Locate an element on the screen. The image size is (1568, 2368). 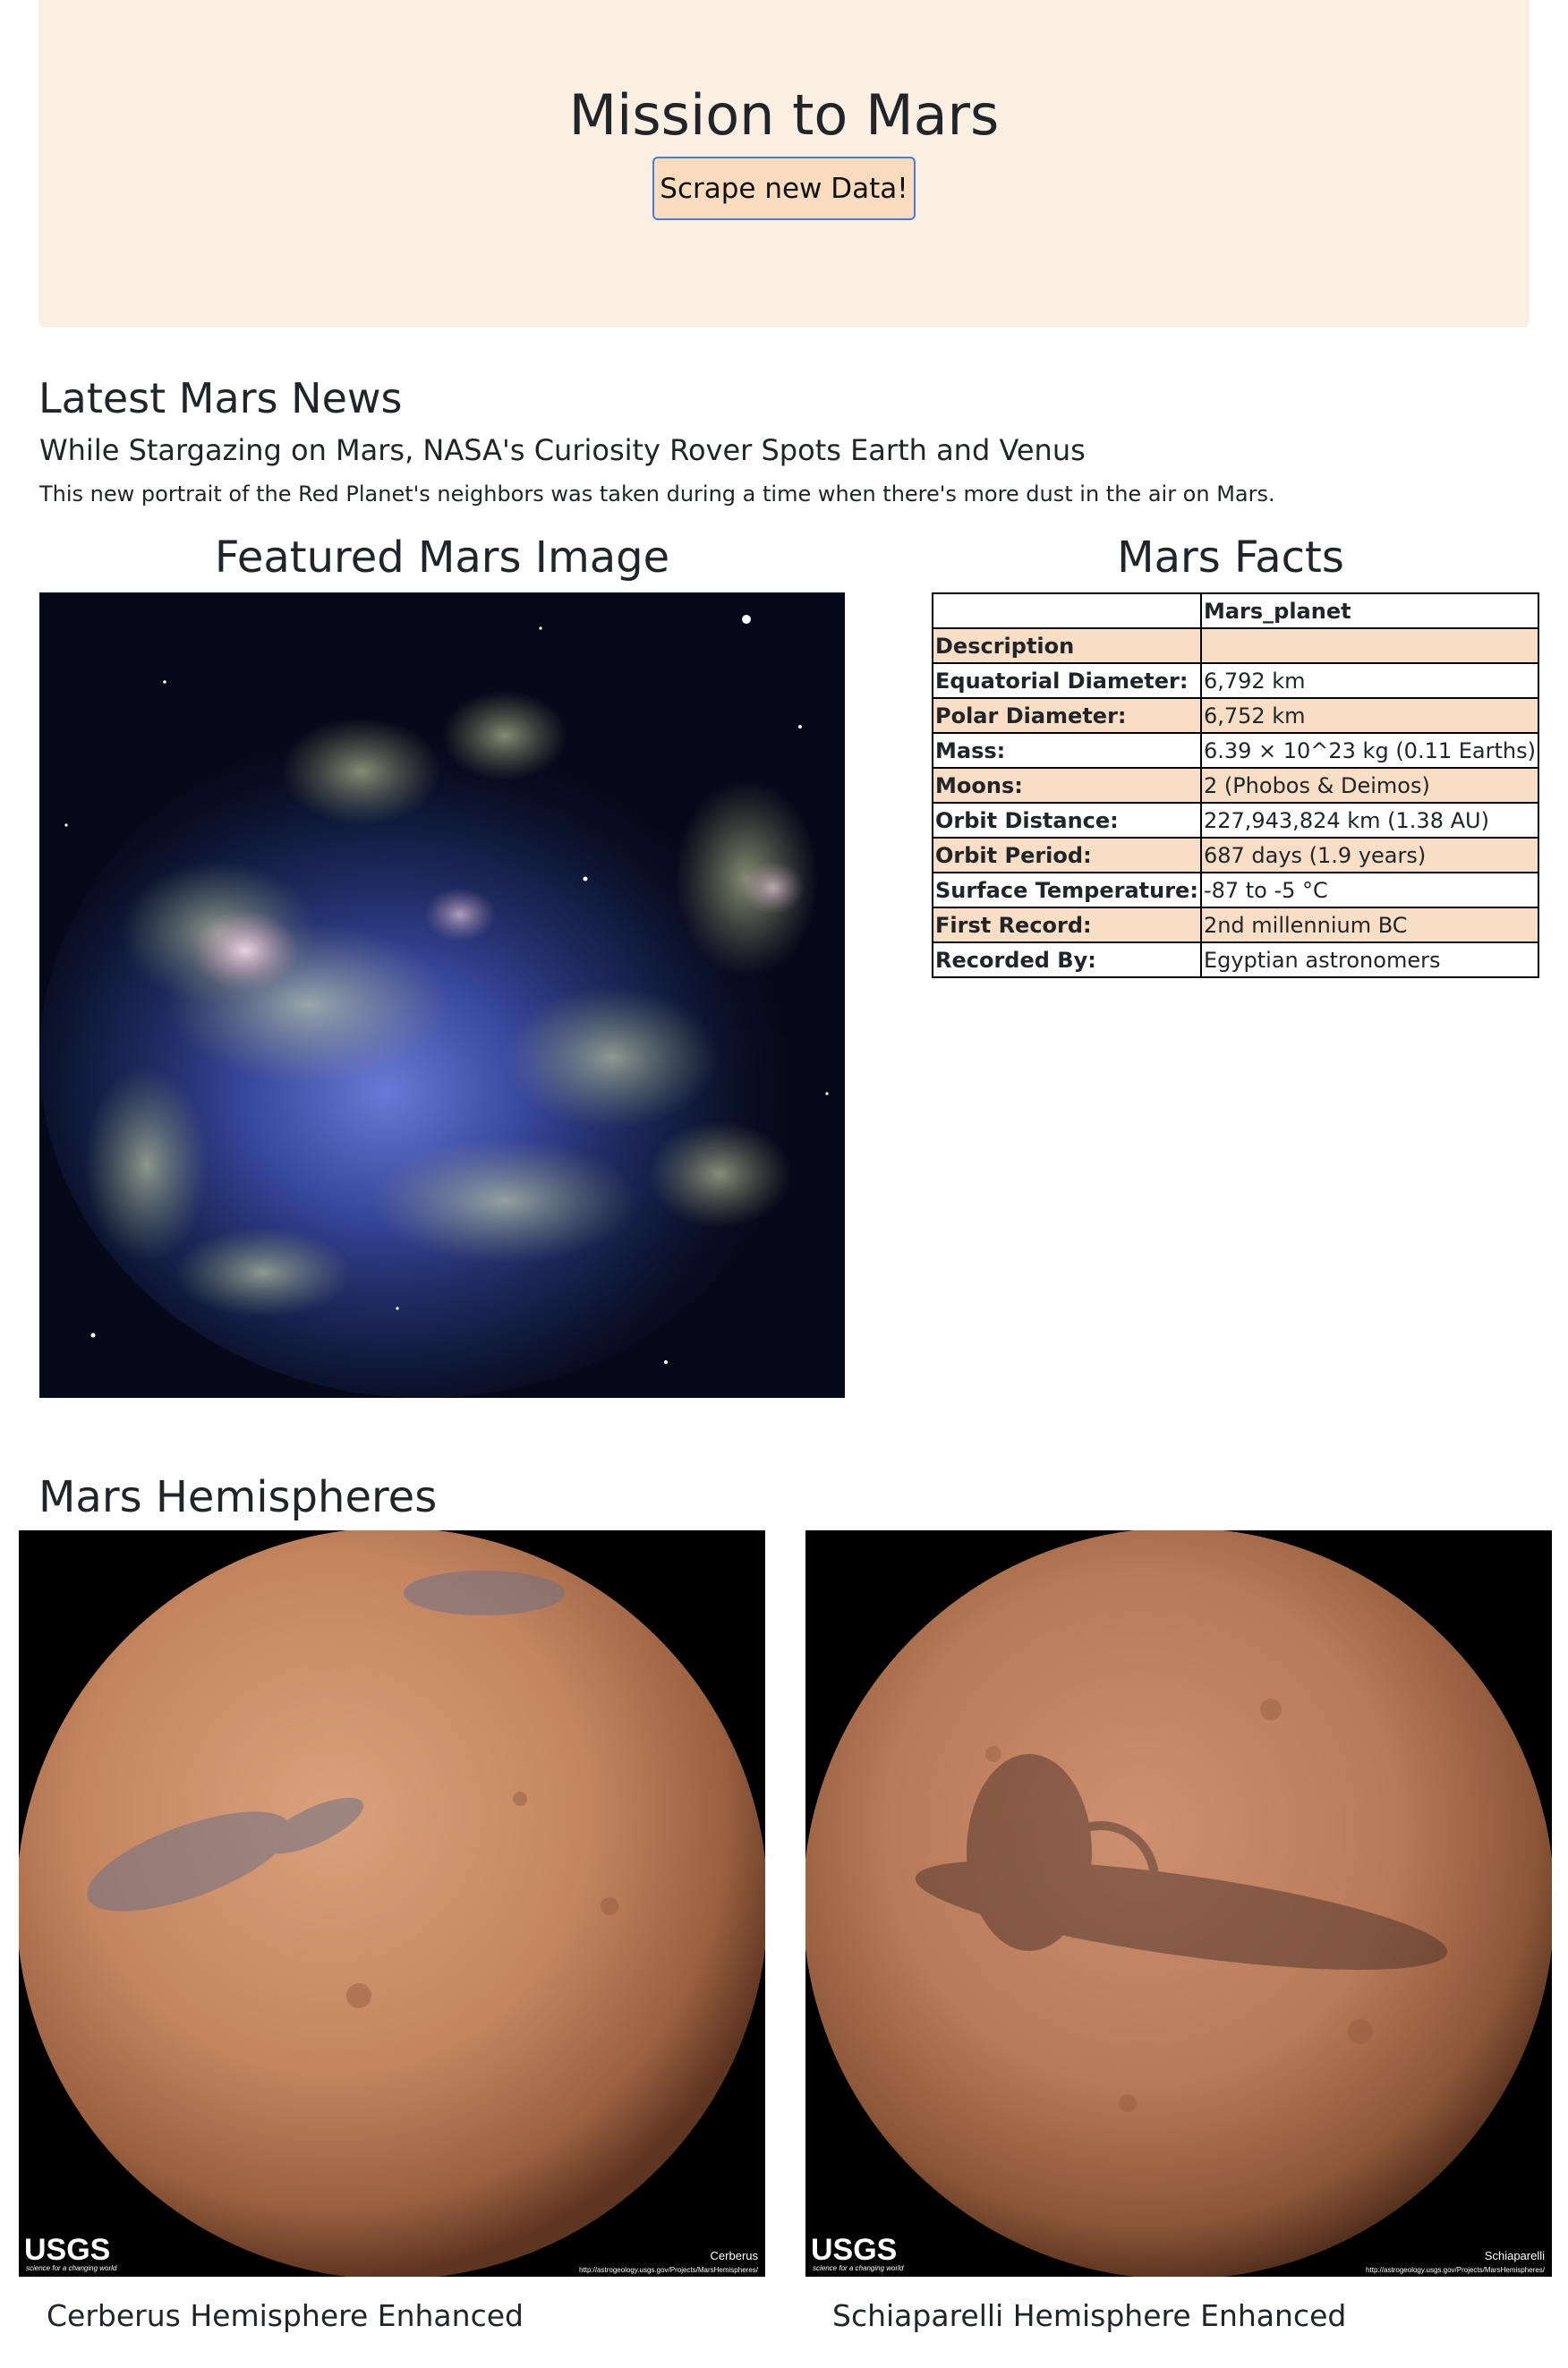
table-row: Orbit Distance: 227,943,824 km (1.38 AU) is located at coordinates (1235, 820).